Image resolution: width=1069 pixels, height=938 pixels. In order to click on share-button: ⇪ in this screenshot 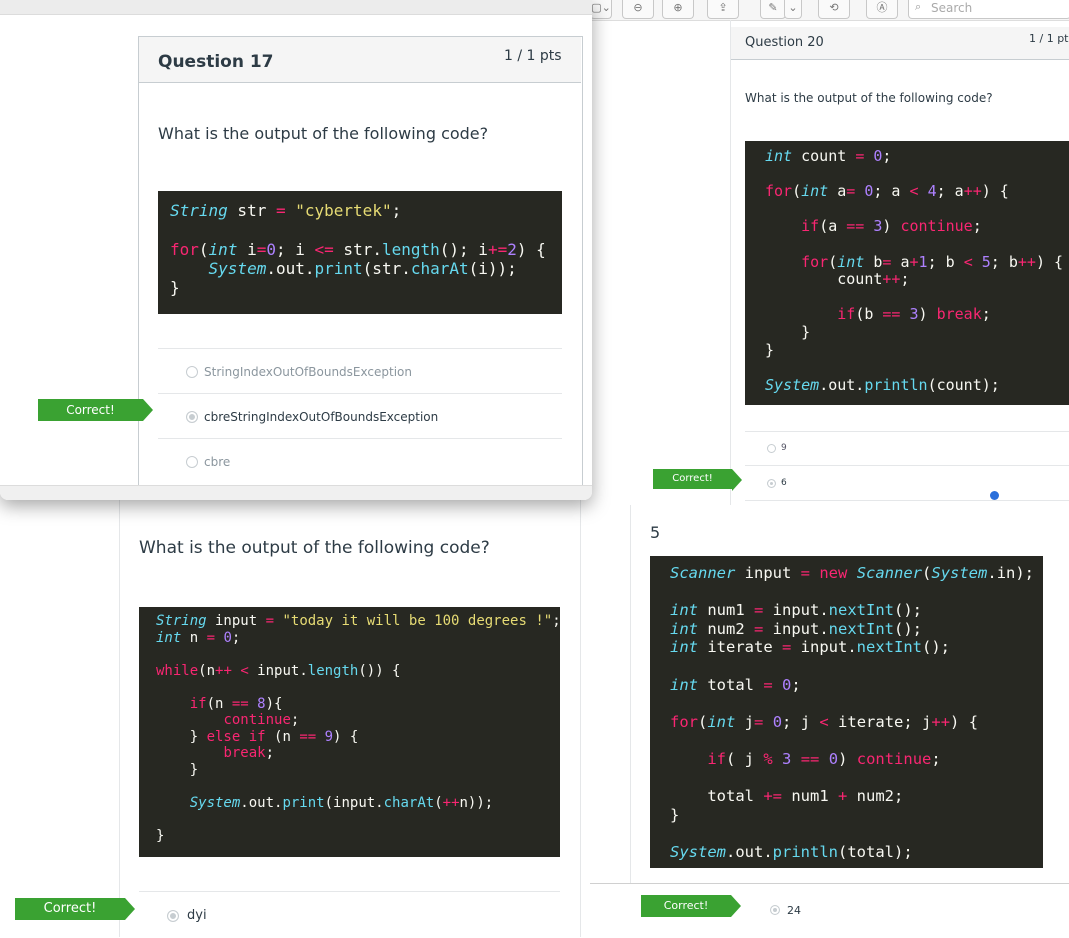, I will do `click(723, 9)`.